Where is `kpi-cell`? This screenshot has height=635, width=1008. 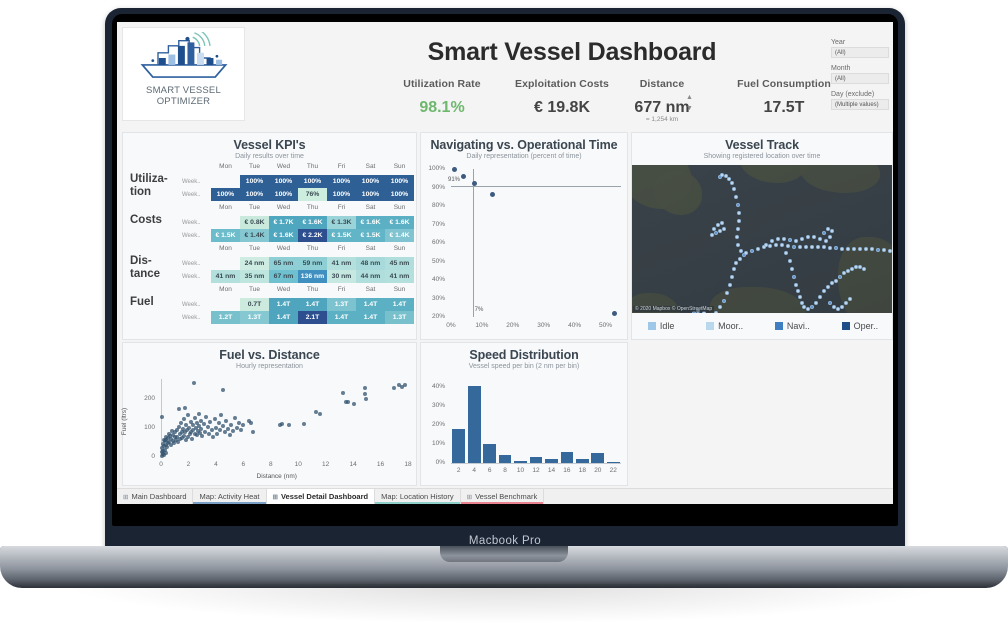 kpi-cell is located at coordinates (225, 181).